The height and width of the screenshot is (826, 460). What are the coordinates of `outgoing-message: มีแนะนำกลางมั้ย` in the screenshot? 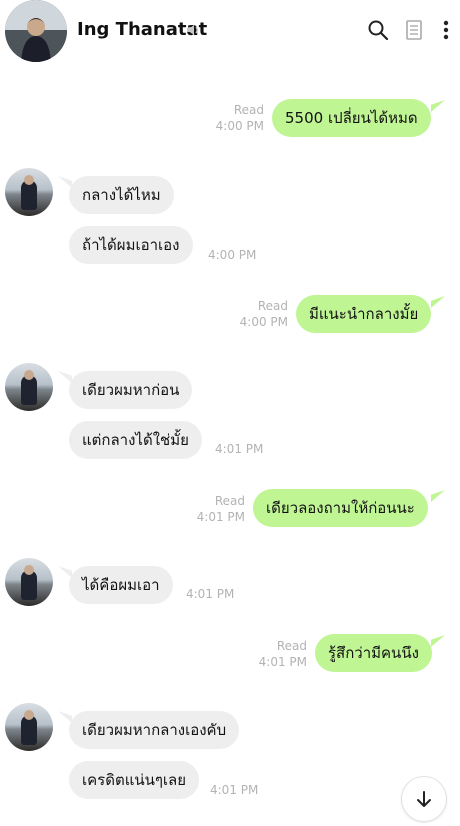 It's located at (364, 314).